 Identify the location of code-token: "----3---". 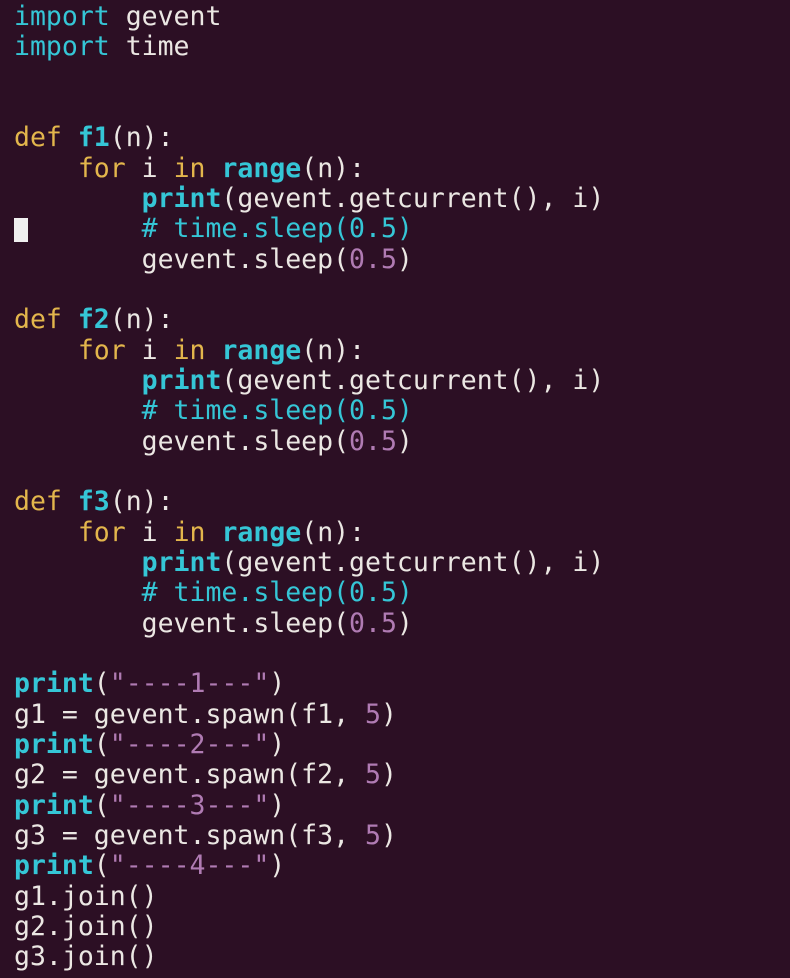
(189, 805).